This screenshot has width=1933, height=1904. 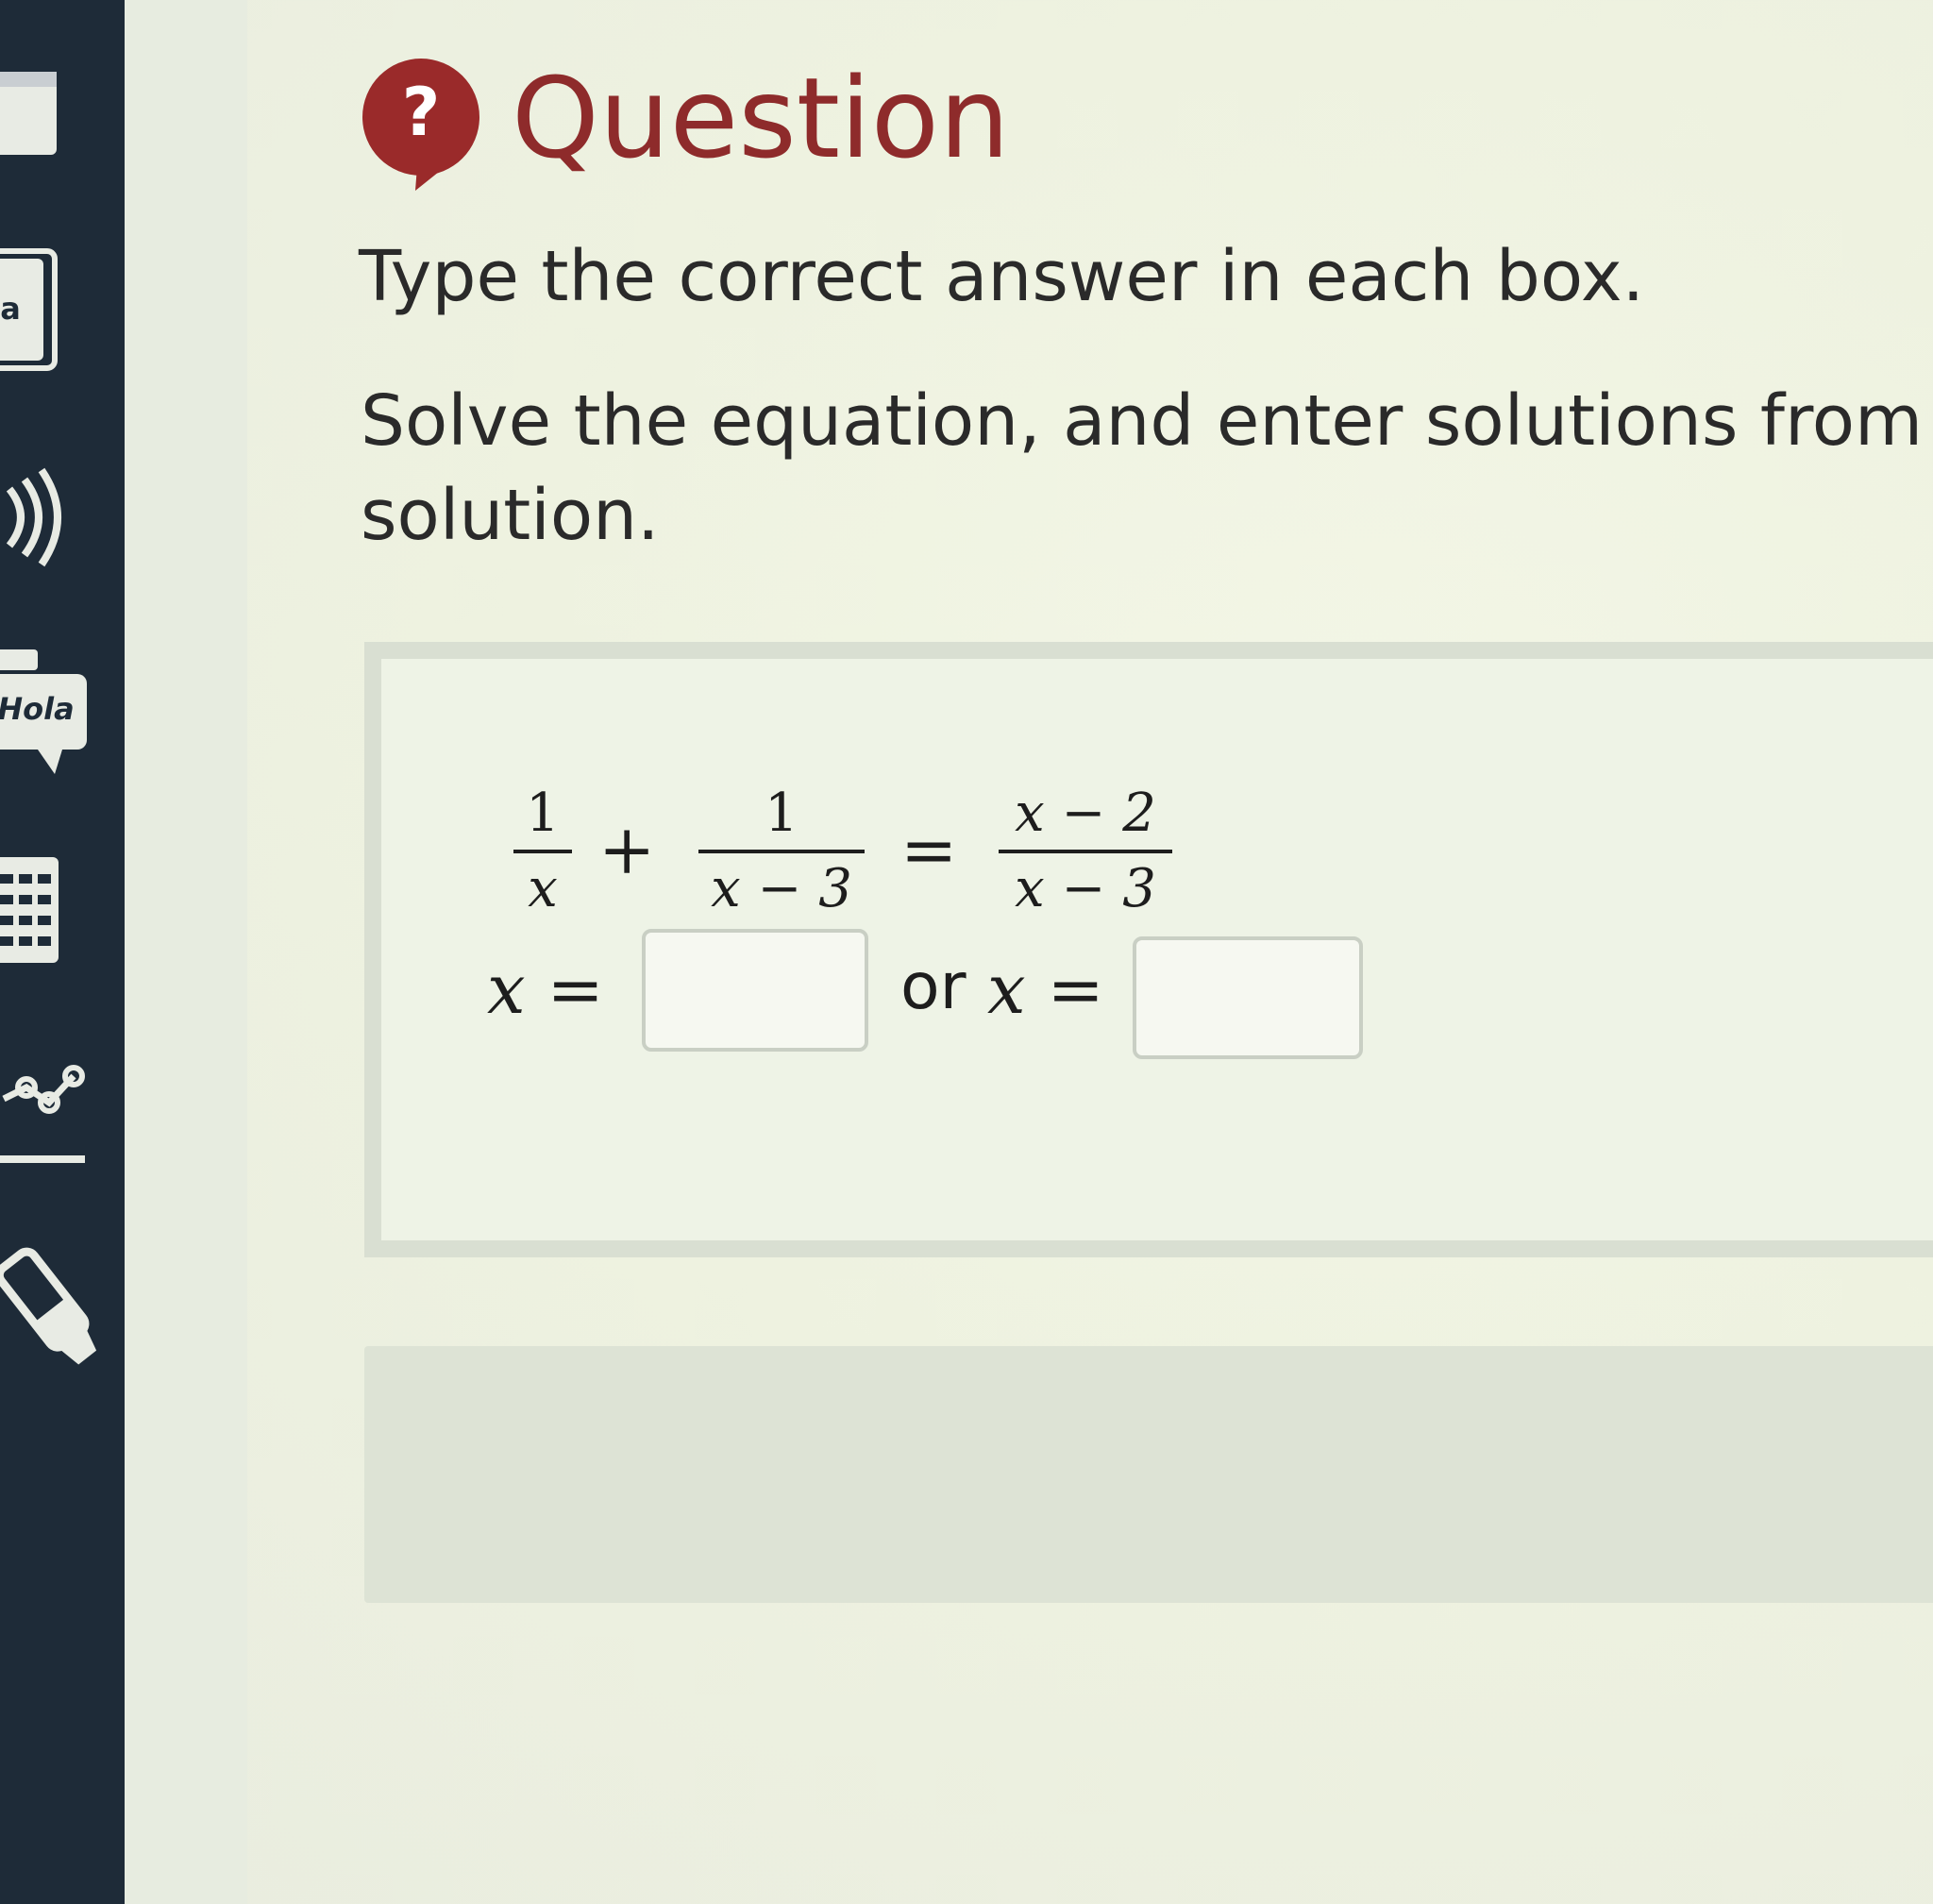 What do you see at coordinates (929, 849) in the screenshot?
I see `equals-sign: =` at bounding box center [929, 849].